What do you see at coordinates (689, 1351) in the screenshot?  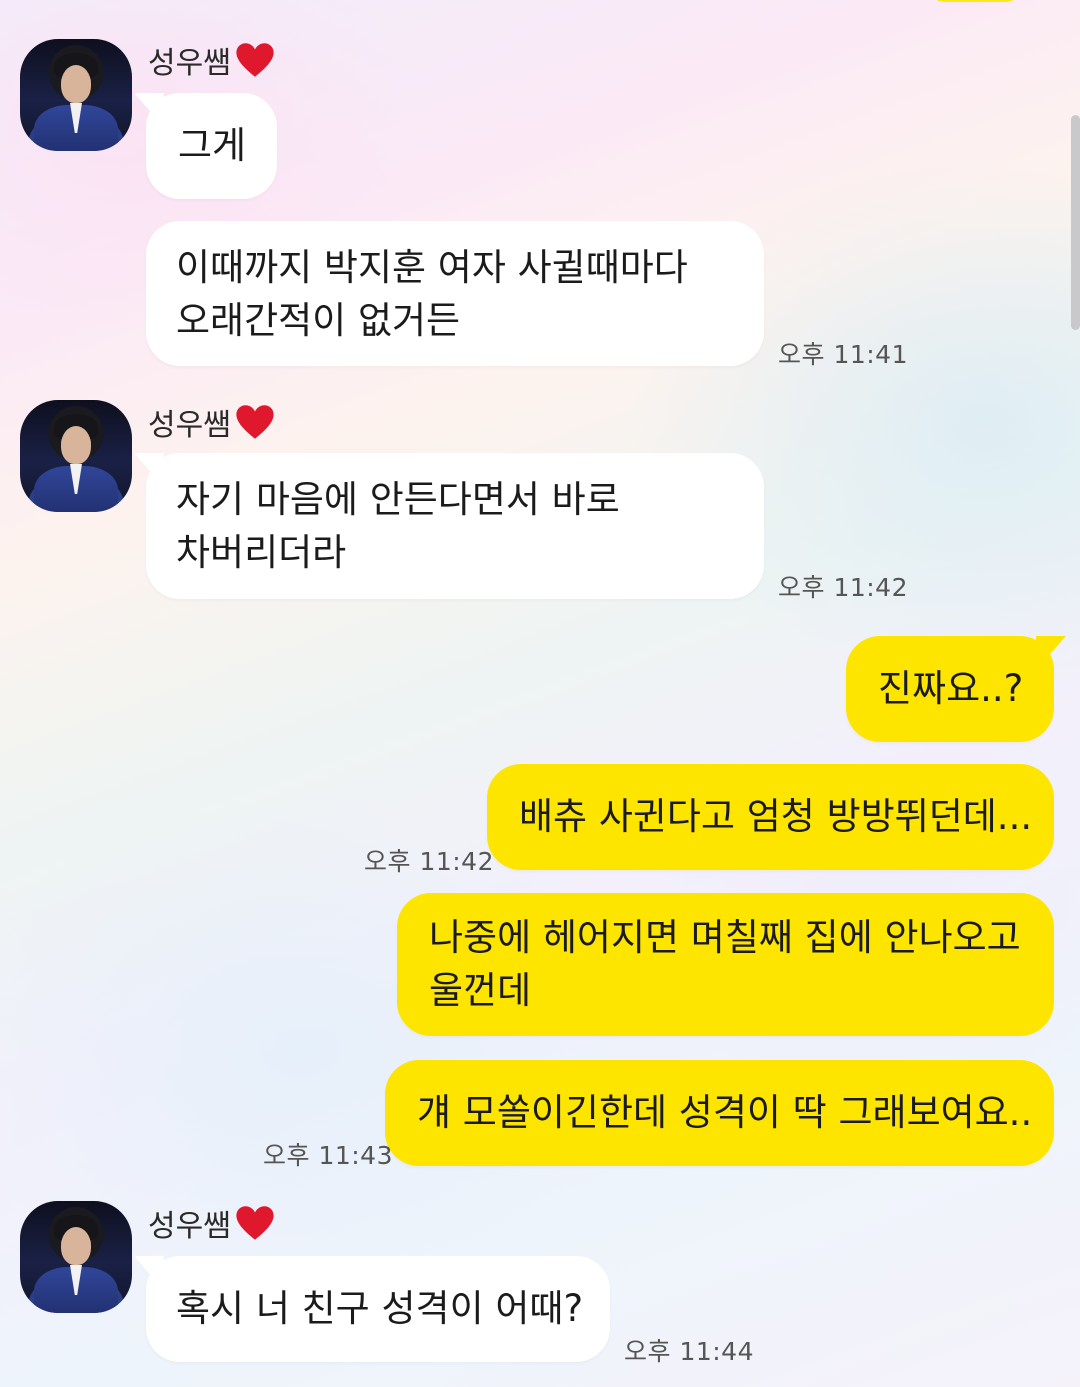 I see `message-time: 오후 11:44` at bounding box center [689, 1351].